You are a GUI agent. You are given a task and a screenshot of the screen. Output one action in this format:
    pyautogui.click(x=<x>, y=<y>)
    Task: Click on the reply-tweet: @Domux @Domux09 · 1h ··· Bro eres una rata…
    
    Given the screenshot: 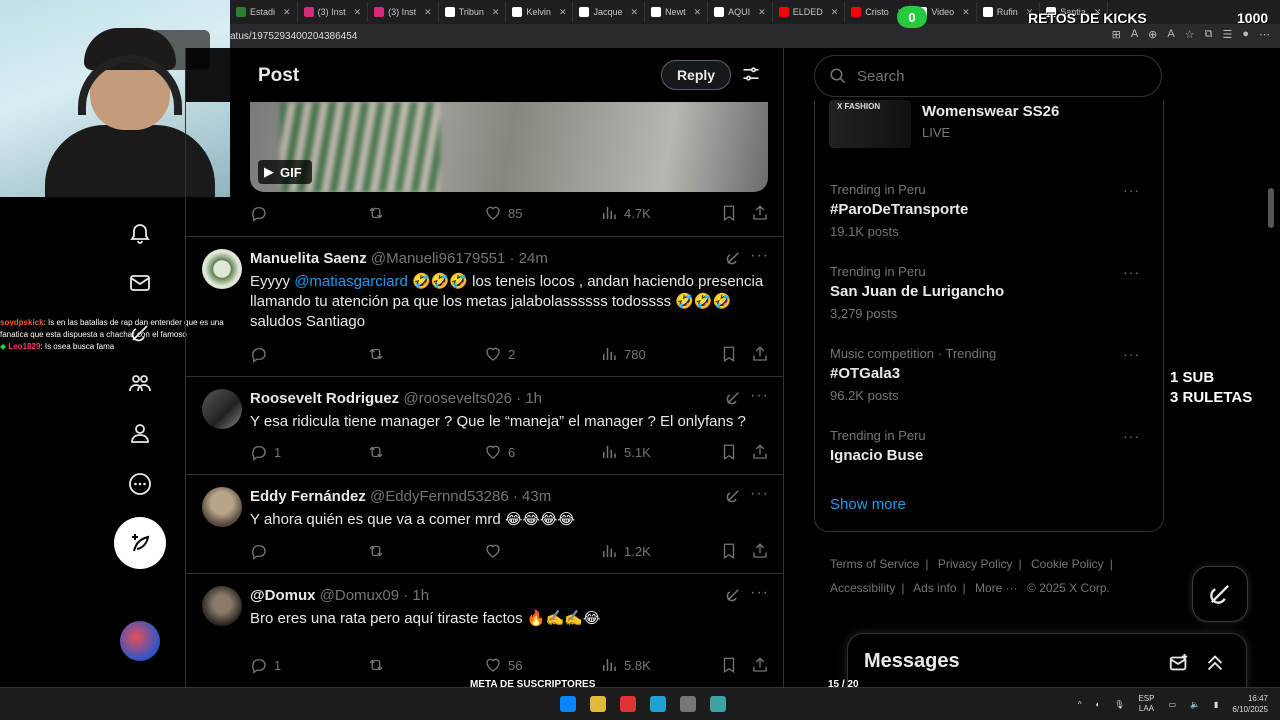 What is the action you would take?
    pyautogui.click(x=484, y=630)
    